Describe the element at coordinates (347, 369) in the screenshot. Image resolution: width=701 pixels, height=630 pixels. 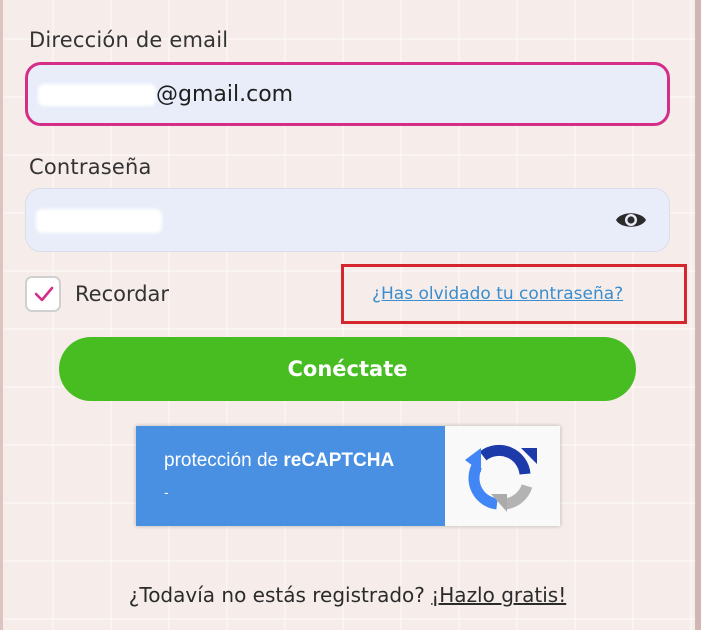
I see `connect-button: Conéctate` at that location.